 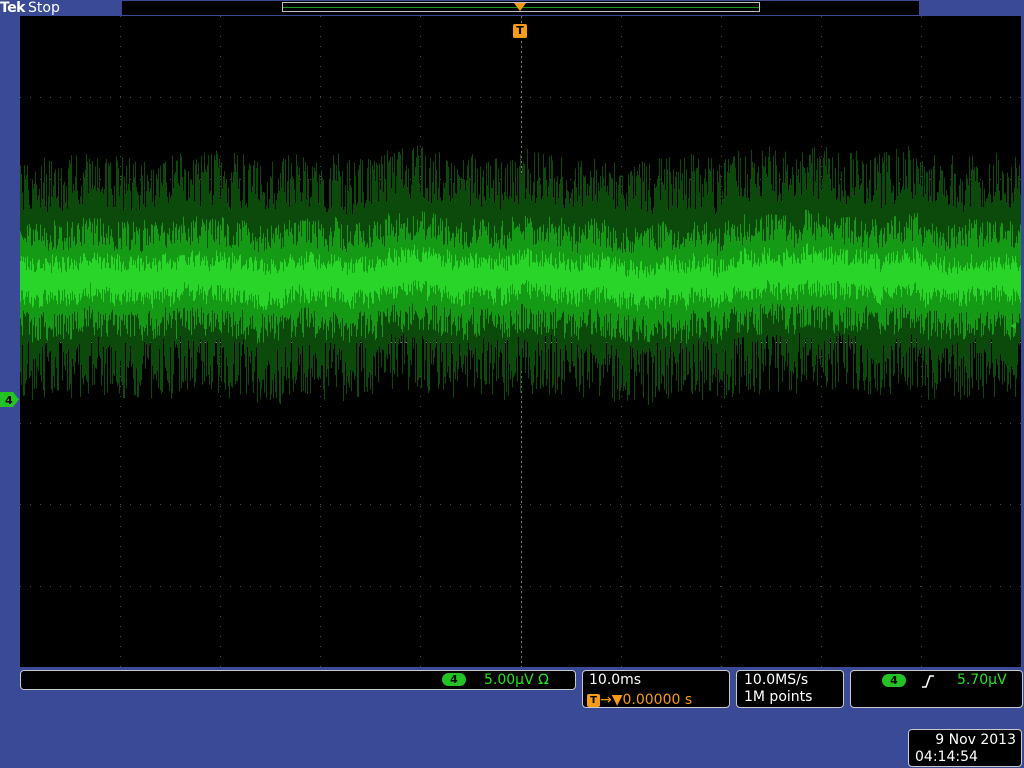 I want to click on date-time-display: 9 Nov 2013 04:14:54, so click(x=965, y=748).